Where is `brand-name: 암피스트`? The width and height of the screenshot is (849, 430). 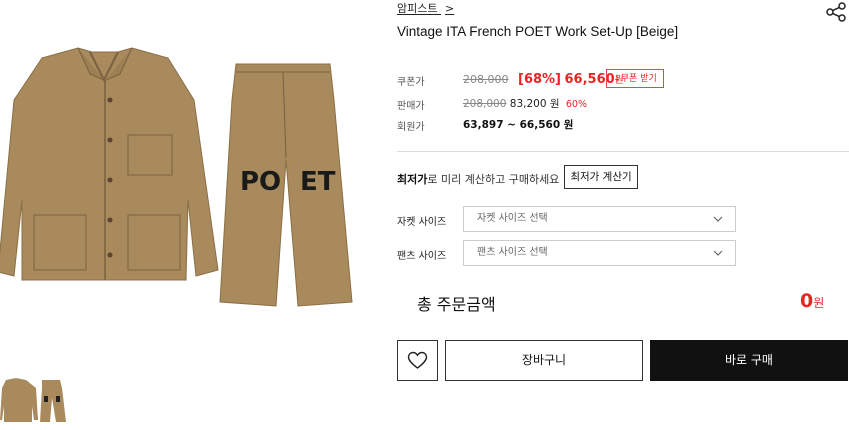
brand-name: 암피스트 is located at coordinates (417, 8).